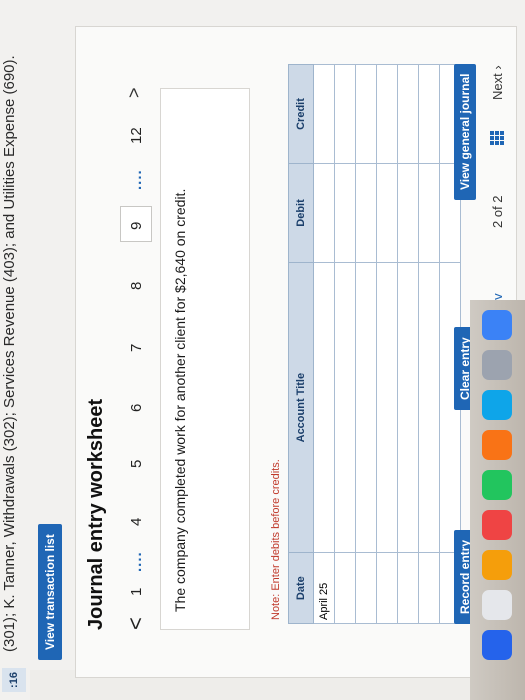 This screenshot has height=700, width=525. Describe the element at coordinates (136, 286) in the screenshot. I see `nav-page-8: 8` at that location.